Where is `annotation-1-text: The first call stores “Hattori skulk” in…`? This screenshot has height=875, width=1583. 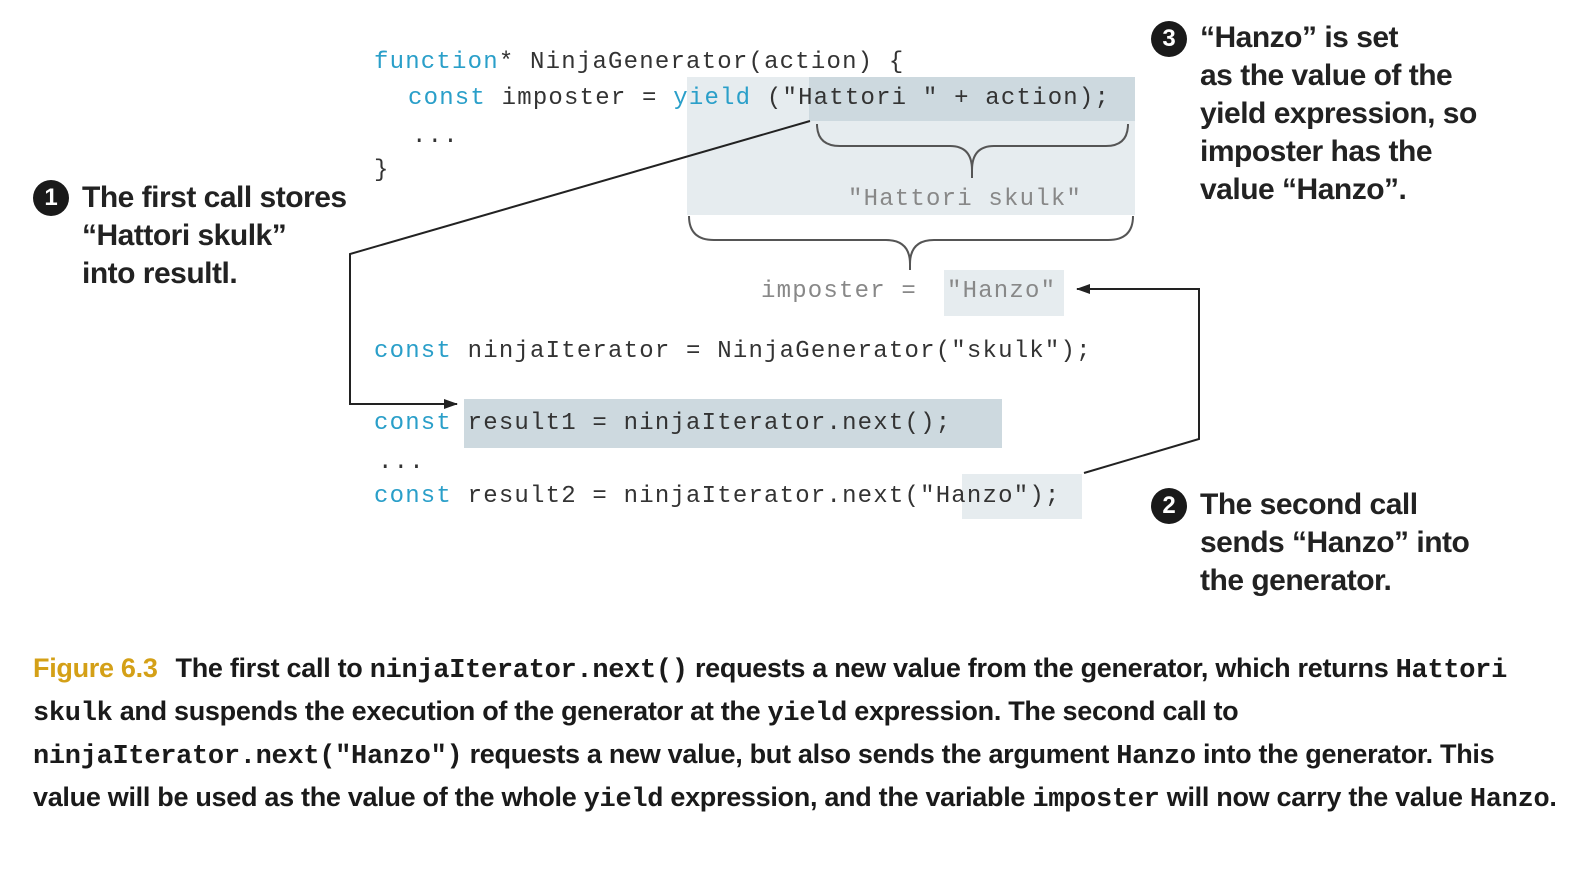 annotation-1-text: The first call stores “Hattori skulk” in… is located at coordinates (214, 236).